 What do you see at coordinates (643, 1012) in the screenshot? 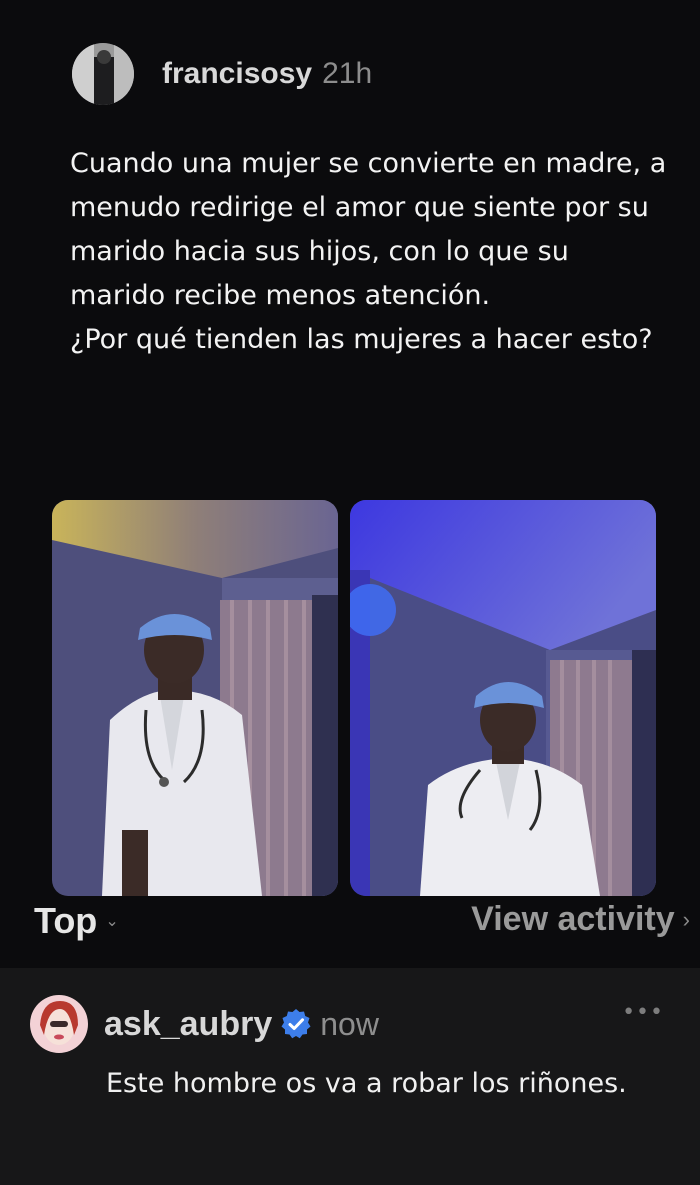
I see `more-icon: •••` at bounding box center [643, 1012].